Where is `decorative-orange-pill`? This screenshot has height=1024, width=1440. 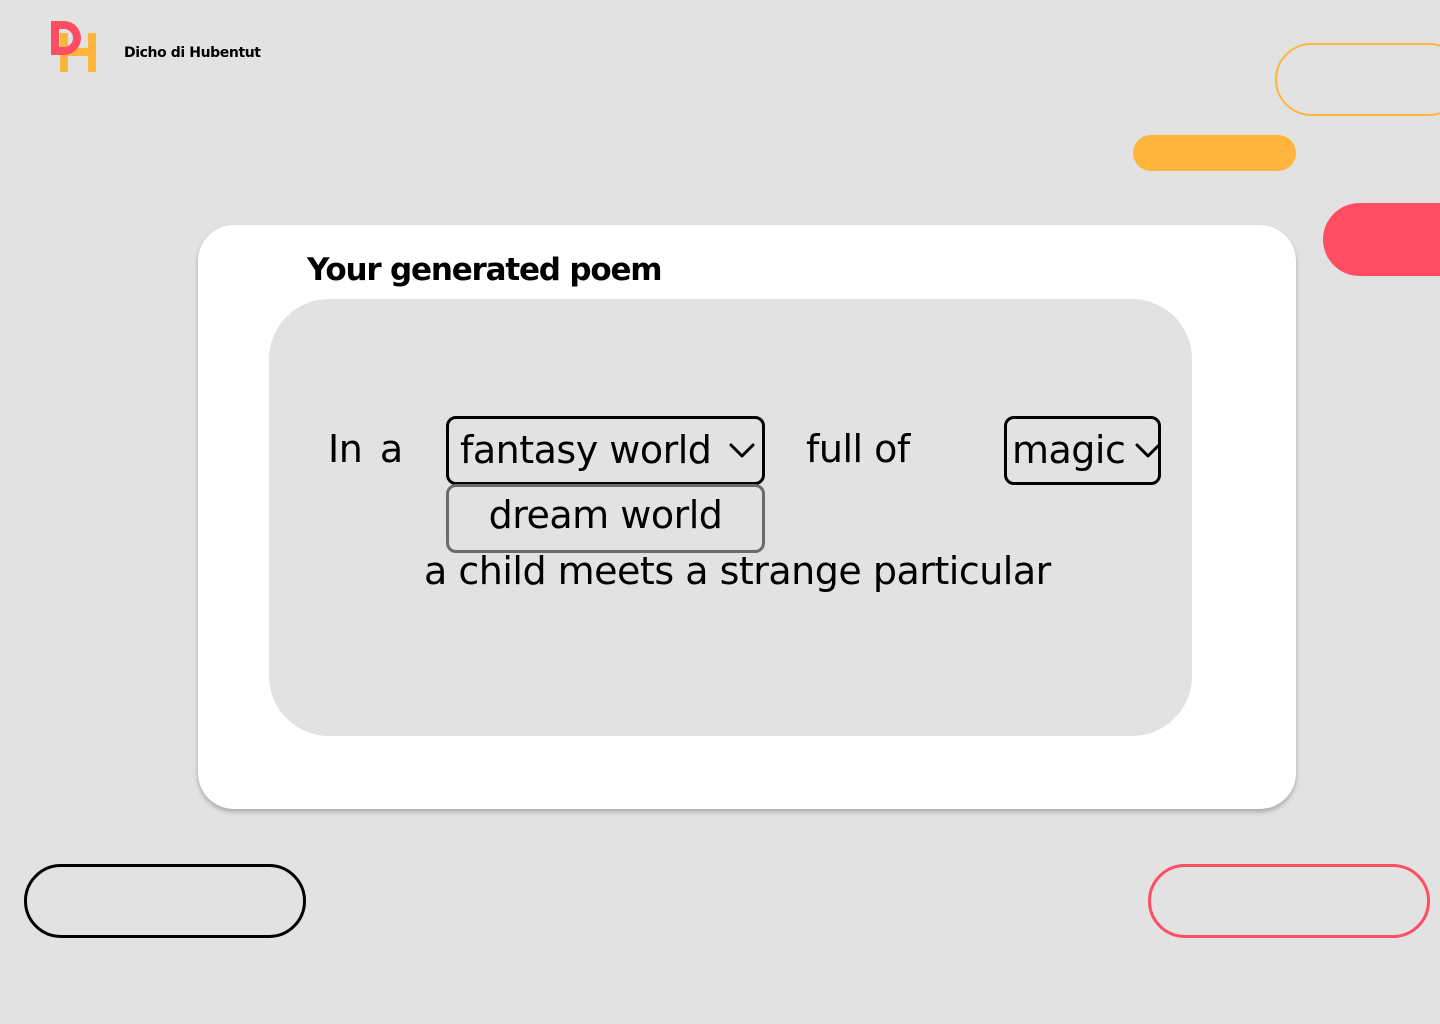 decorative-orange-pill is located at coordinates (1214, 153).